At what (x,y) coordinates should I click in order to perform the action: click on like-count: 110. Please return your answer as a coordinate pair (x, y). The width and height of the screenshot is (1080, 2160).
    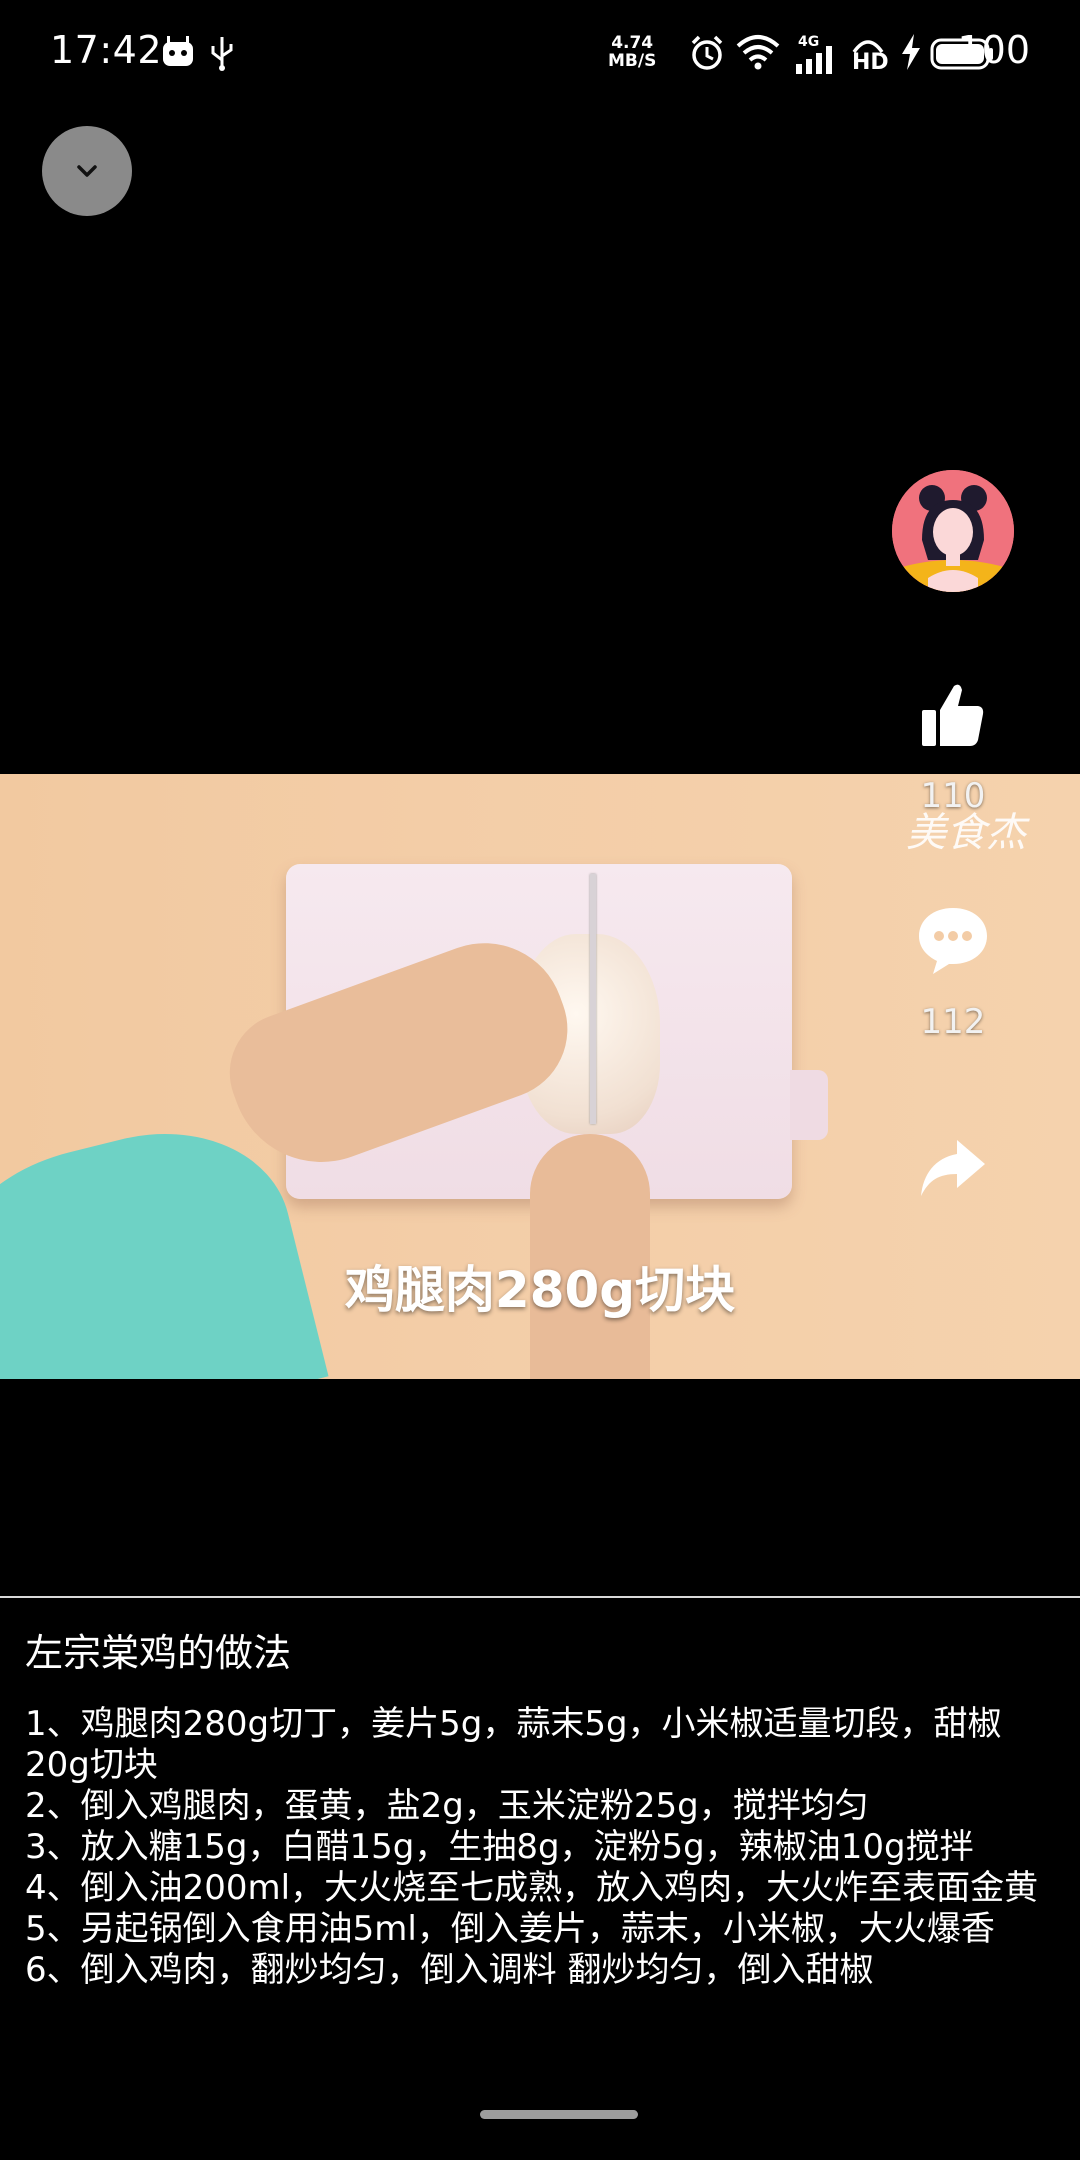
    Looking at the image, I should click on (953, 796).